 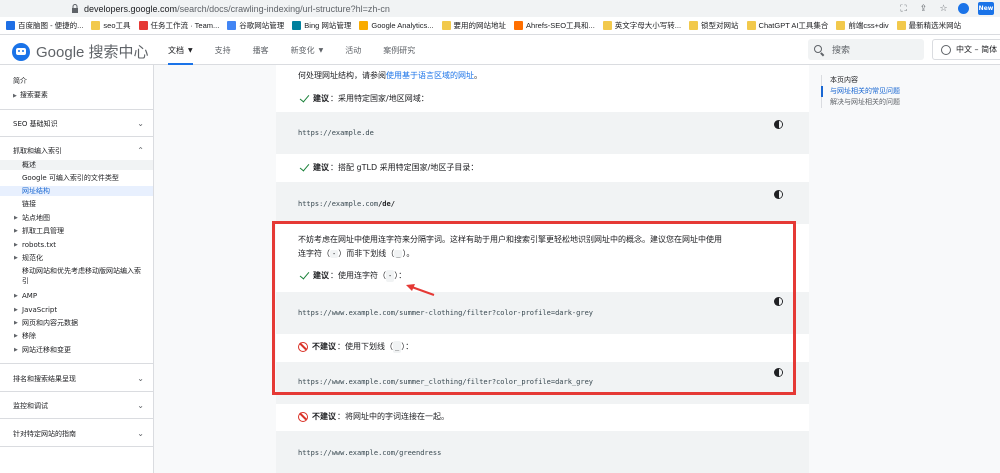 I want to click on sidebar-subitem: 引, so click(x=76, y=281).